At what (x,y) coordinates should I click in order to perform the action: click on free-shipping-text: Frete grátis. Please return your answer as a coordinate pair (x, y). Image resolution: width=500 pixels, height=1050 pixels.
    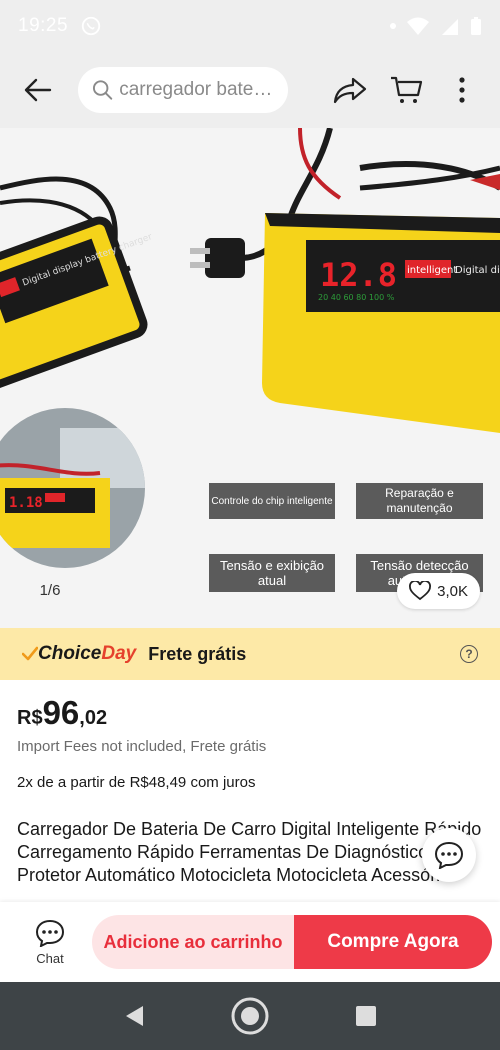
    Looking at the image, I should click on (197, 653).